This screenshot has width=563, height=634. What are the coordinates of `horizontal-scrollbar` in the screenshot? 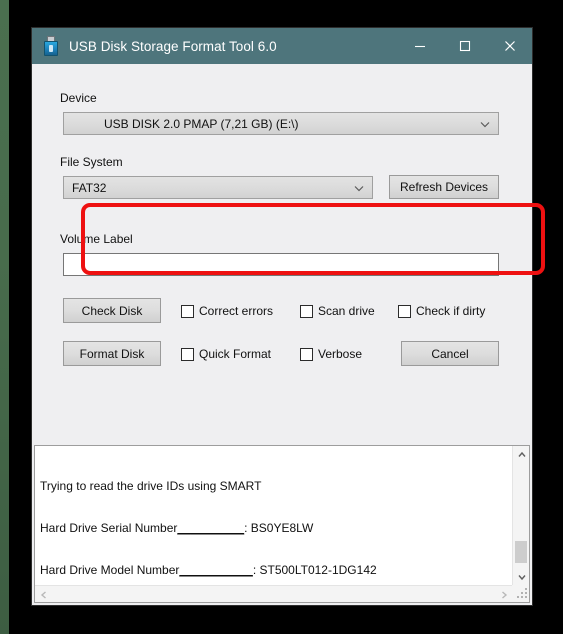 It's located at (273, 593).